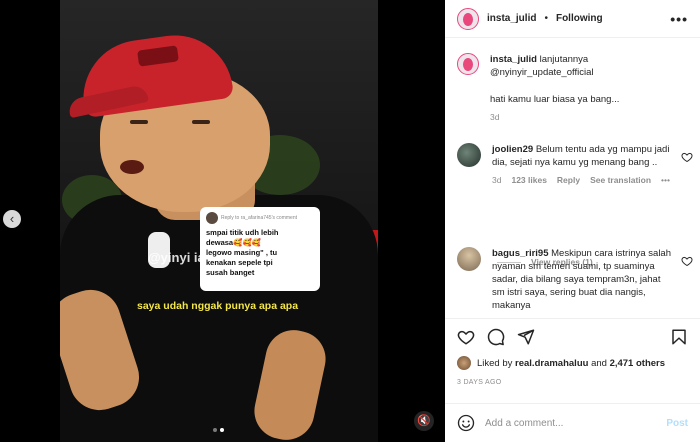 The width and height of the screenshot is (700, 442). I want to click on post-comment-button: Post, so click(677, 423).